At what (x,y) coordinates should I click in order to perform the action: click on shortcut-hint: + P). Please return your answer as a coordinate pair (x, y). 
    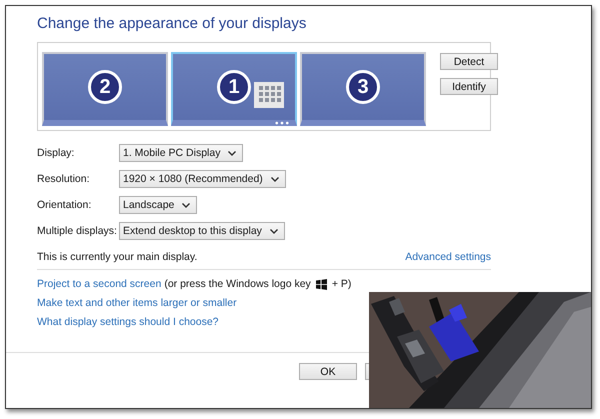
    Looking at the image, I should click on (342, 284).